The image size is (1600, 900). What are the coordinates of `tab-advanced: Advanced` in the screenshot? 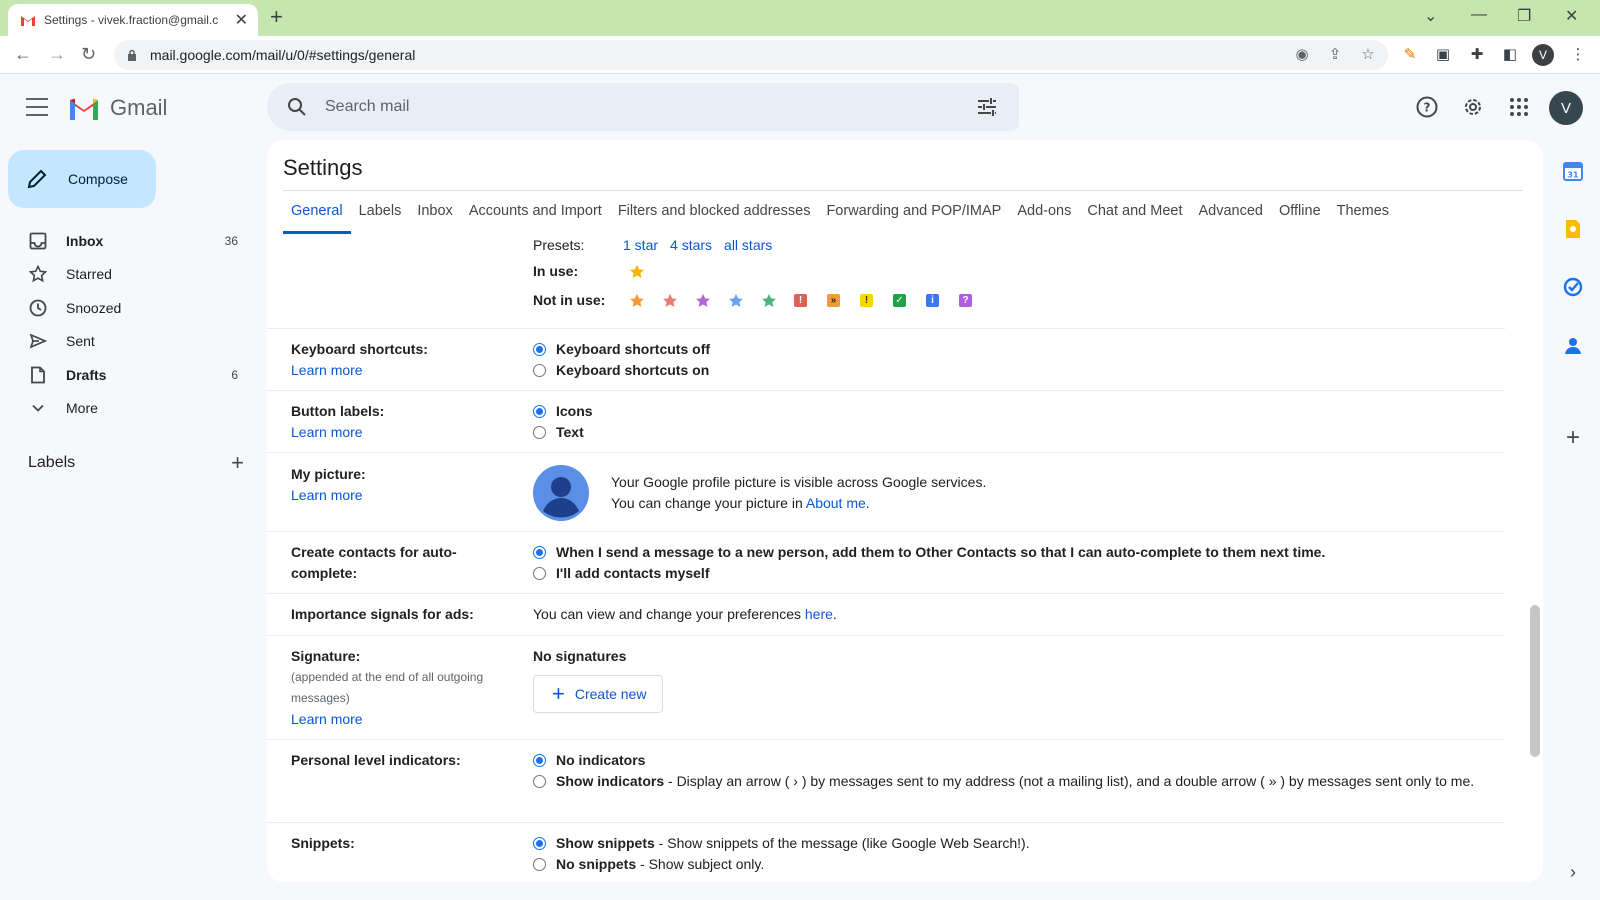 It's located at (1230, 211).